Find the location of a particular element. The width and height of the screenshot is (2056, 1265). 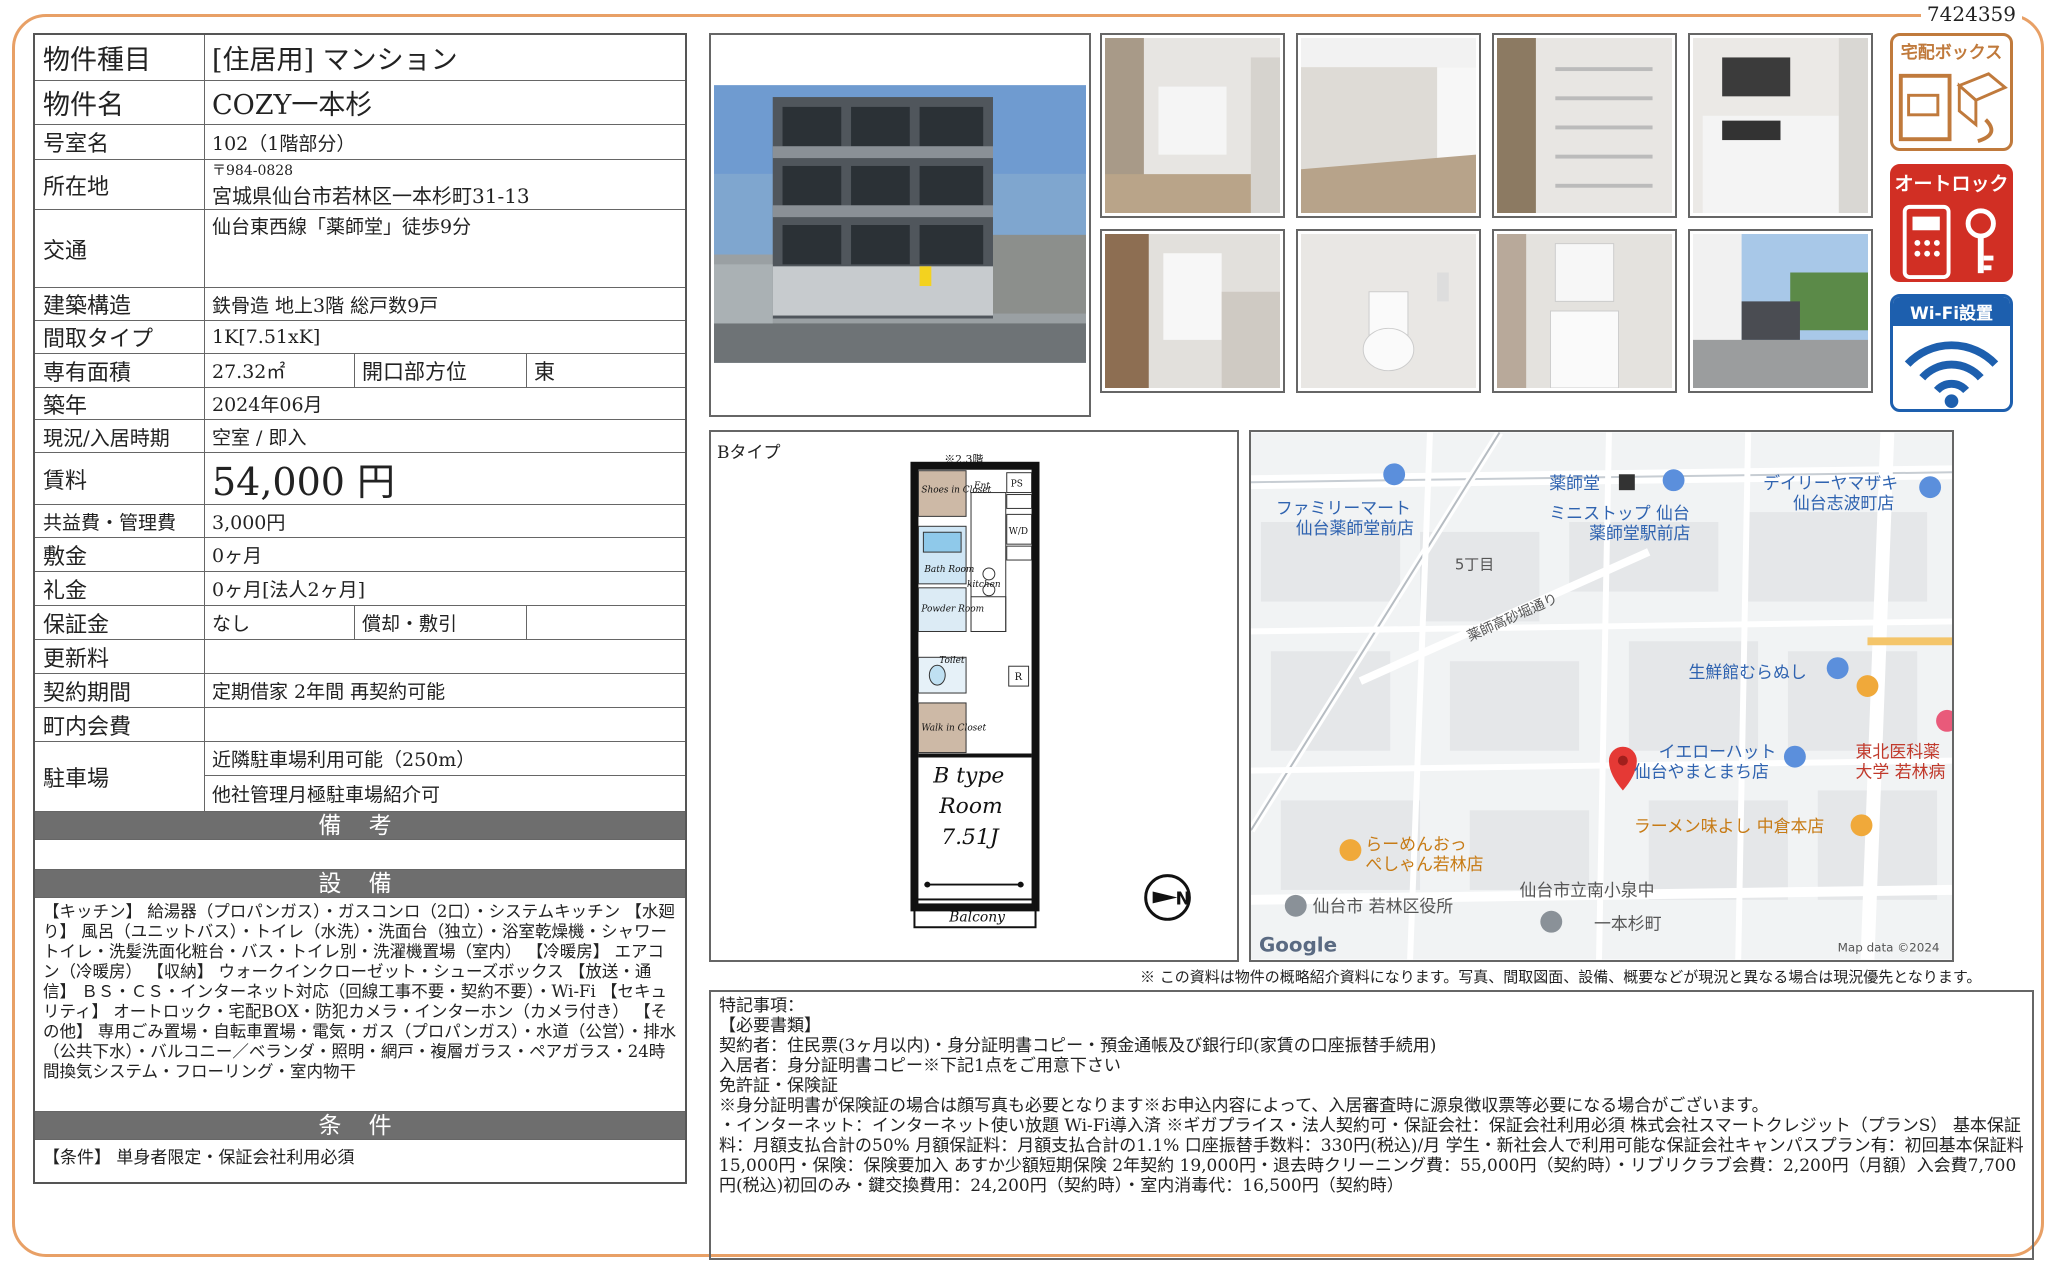

badge-wifi-title: Wi-Fi設置 is located at coordinates (1951, 311).